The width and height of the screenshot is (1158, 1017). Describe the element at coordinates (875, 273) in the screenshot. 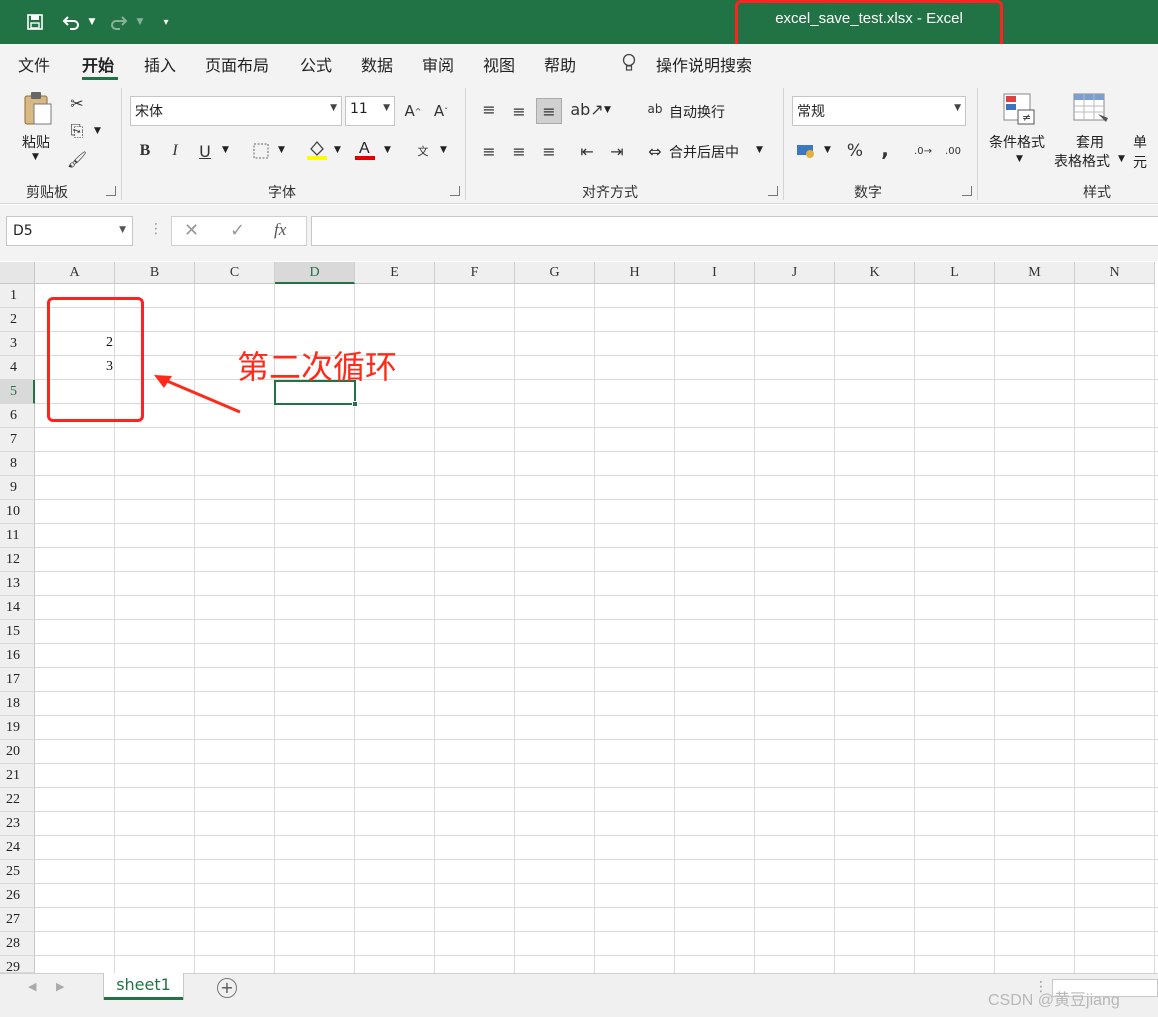

I see `column-header-k: K` at that location.